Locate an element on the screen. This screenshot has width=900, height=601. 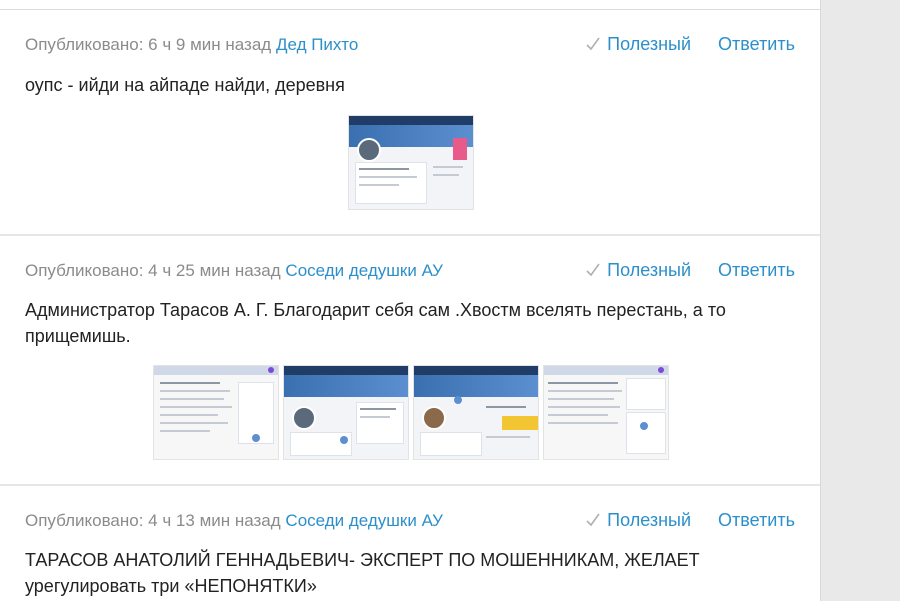
published-time: Опубликовано: 4 ч 25 мин назад is located at coordinates (153, 270).